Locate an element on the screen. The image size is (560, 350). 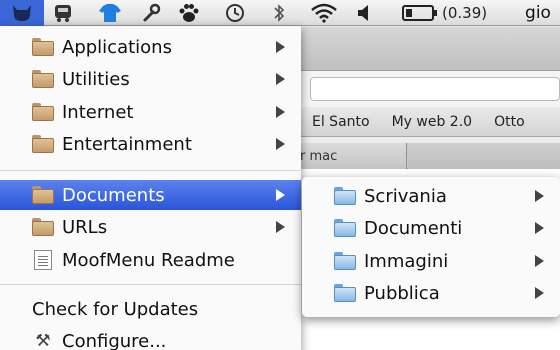
submenu-item-label: Pubblica is located at coordinates (402, 293).